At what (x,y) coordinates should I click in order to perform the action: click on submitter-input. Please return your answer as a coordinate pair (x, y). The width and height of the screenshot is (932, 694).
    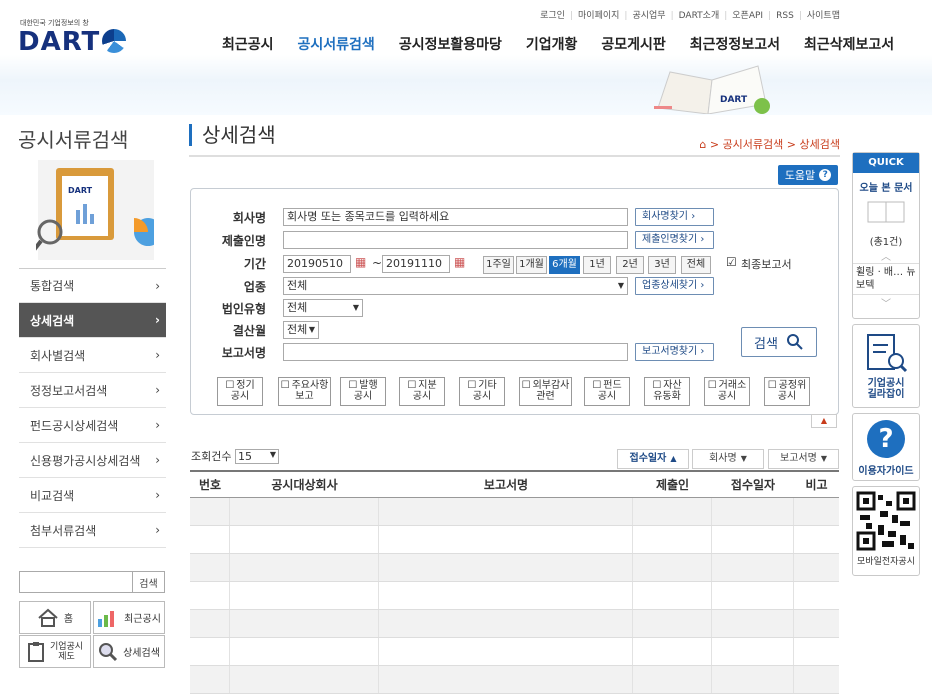
    Looking at the image, I should click on (455, 240).